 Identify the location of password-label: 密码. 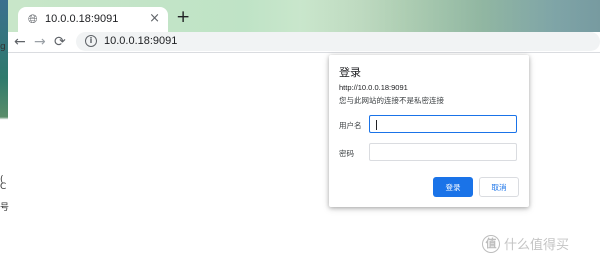
(346, 153).